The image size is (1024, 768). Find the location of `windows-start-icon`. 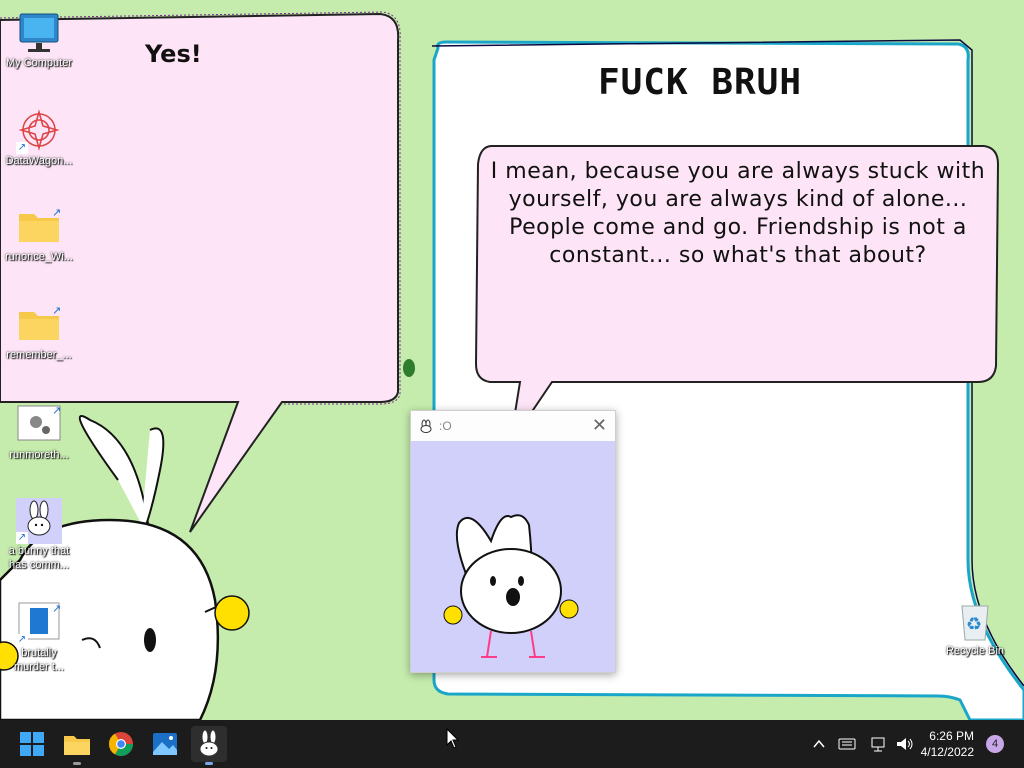

windows-start-icon is located at coordinates (32, 744).